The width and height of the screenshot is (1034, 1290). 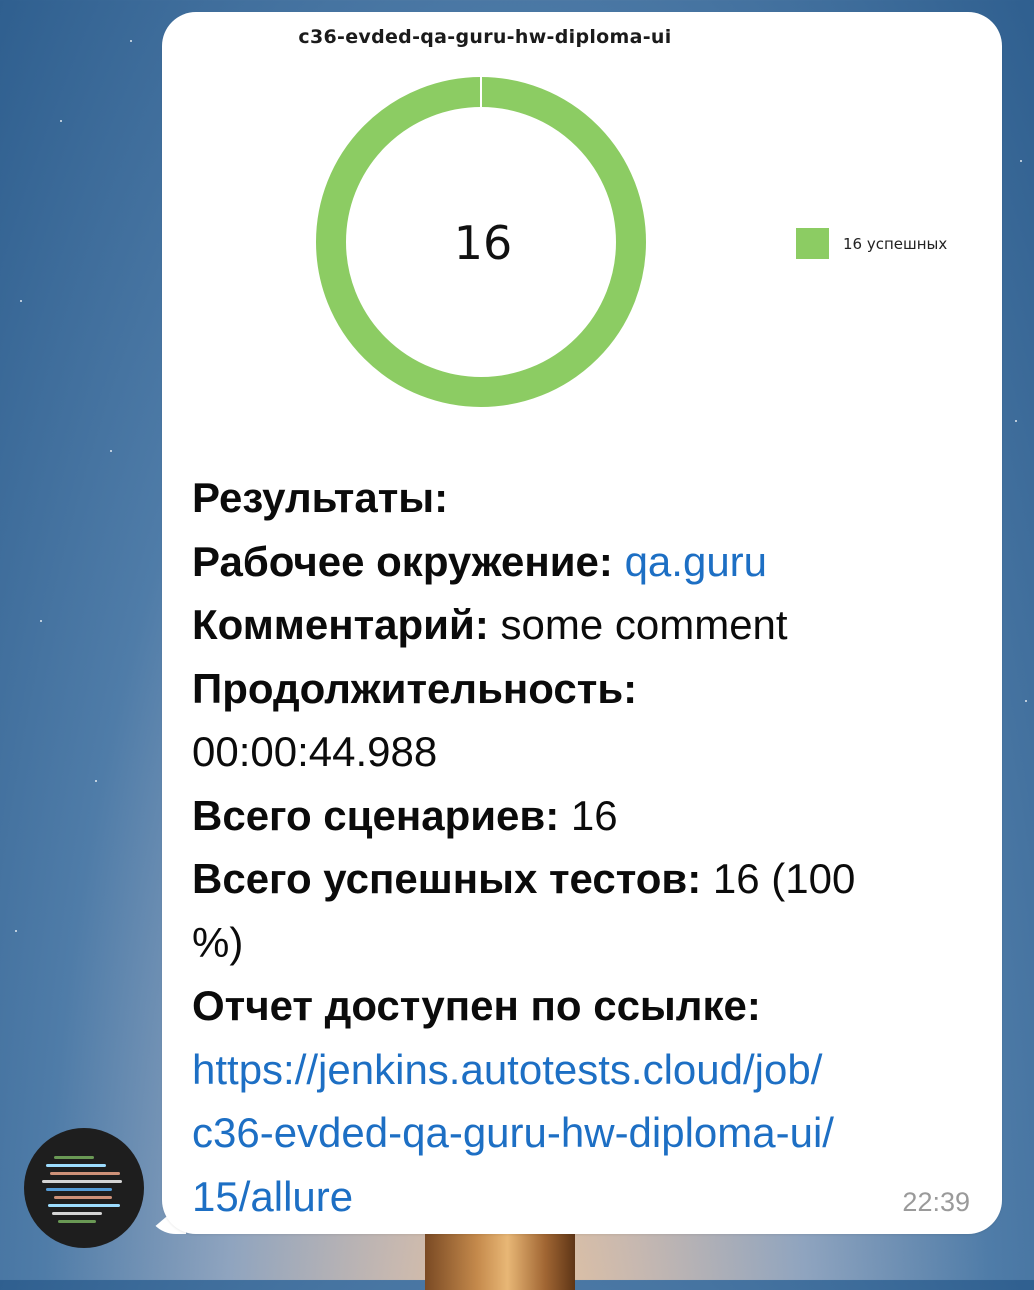 What do you see at coordinates (812, 243) in the screenshot?
I see `legend-swatch` at bounding box center [812, 243].